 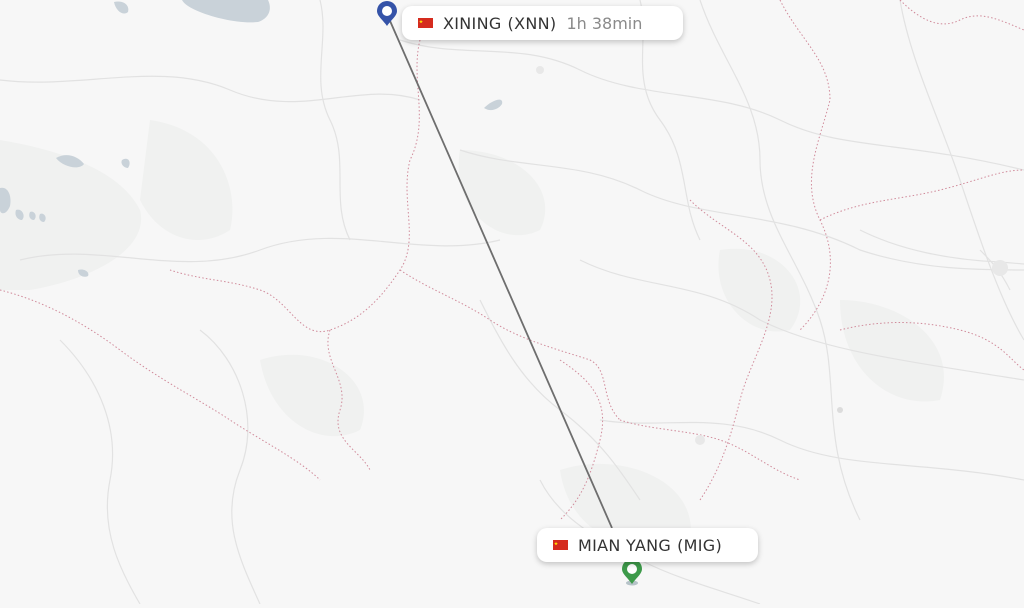 What do you see at coordinates (625, 545) in the screenshot?
I see `destination-city-name: MIAN YANG` at bounding box center [625, 545].